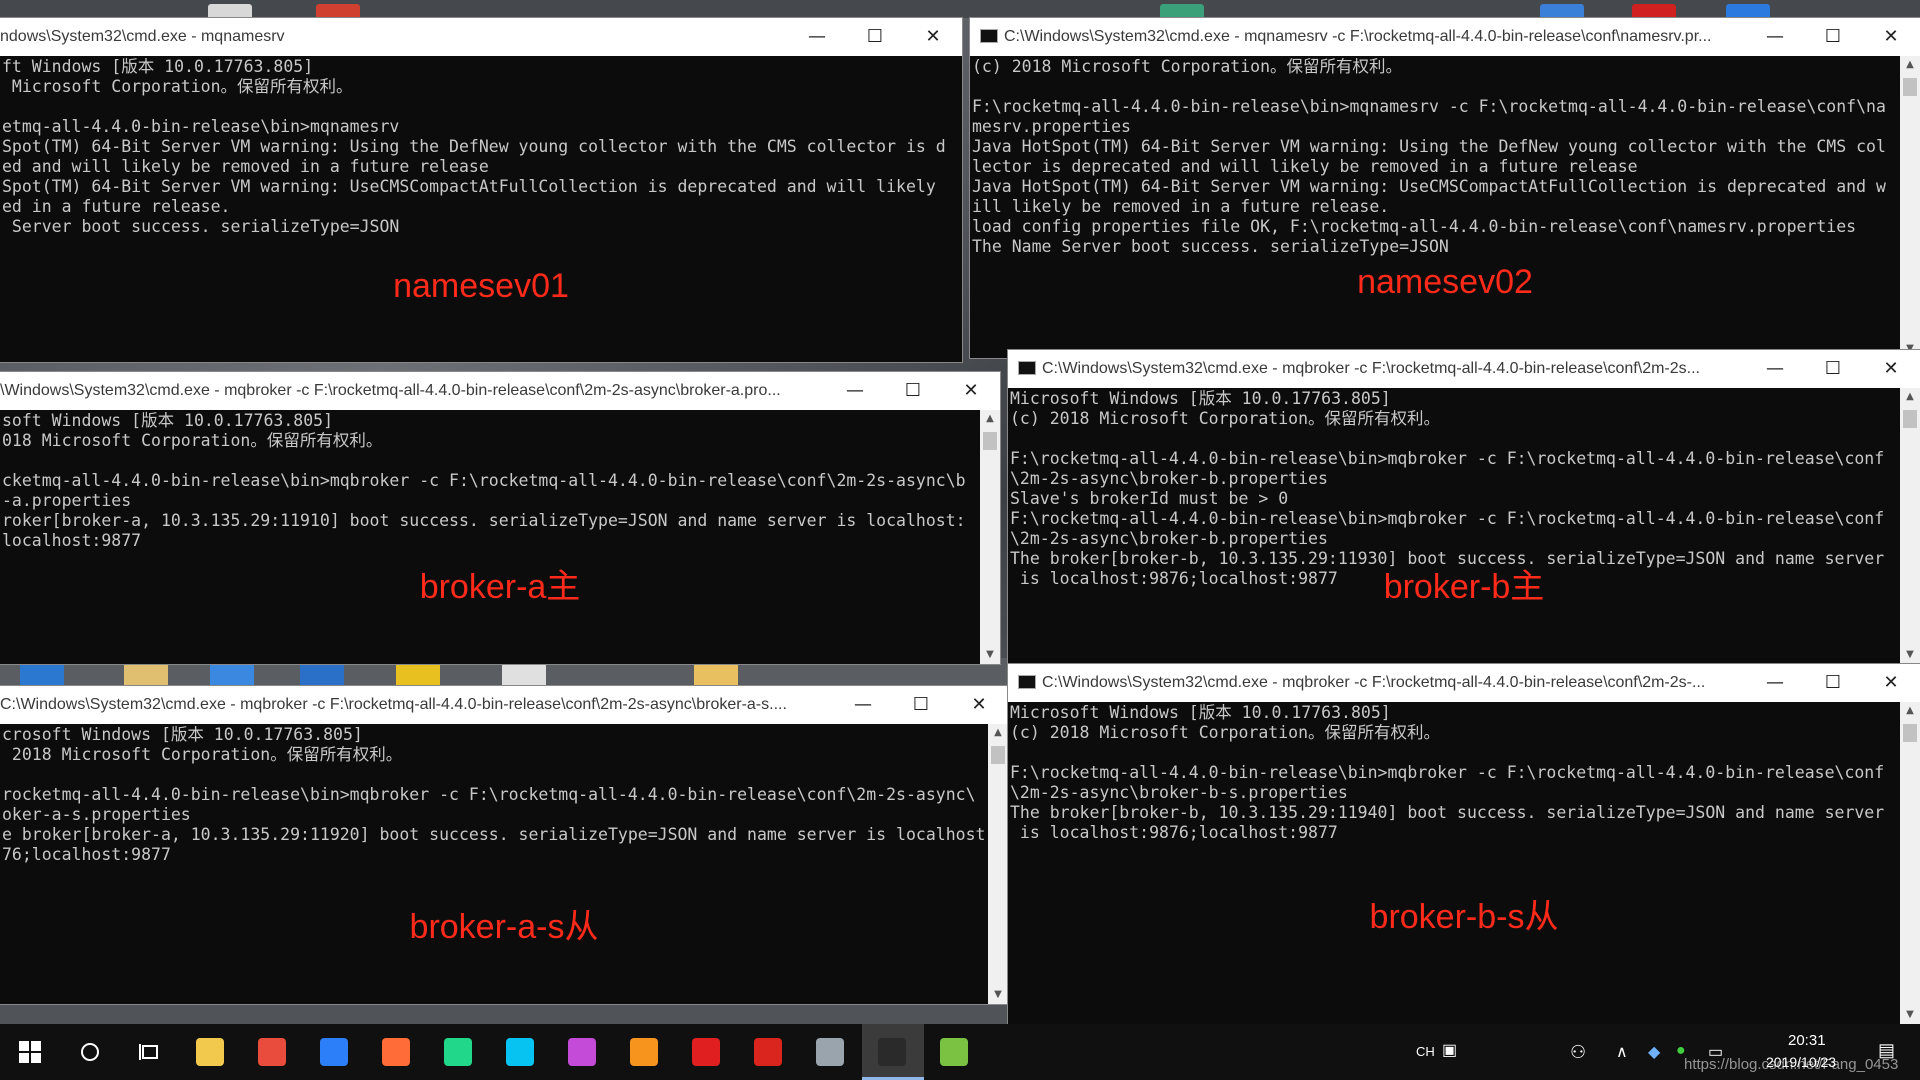 The height and width of the screenshot is (1080, 1920). Describe the element at coordinates (706, 1052) in the screenshot. I see `taskbar-app-youdao-dict` at that location.